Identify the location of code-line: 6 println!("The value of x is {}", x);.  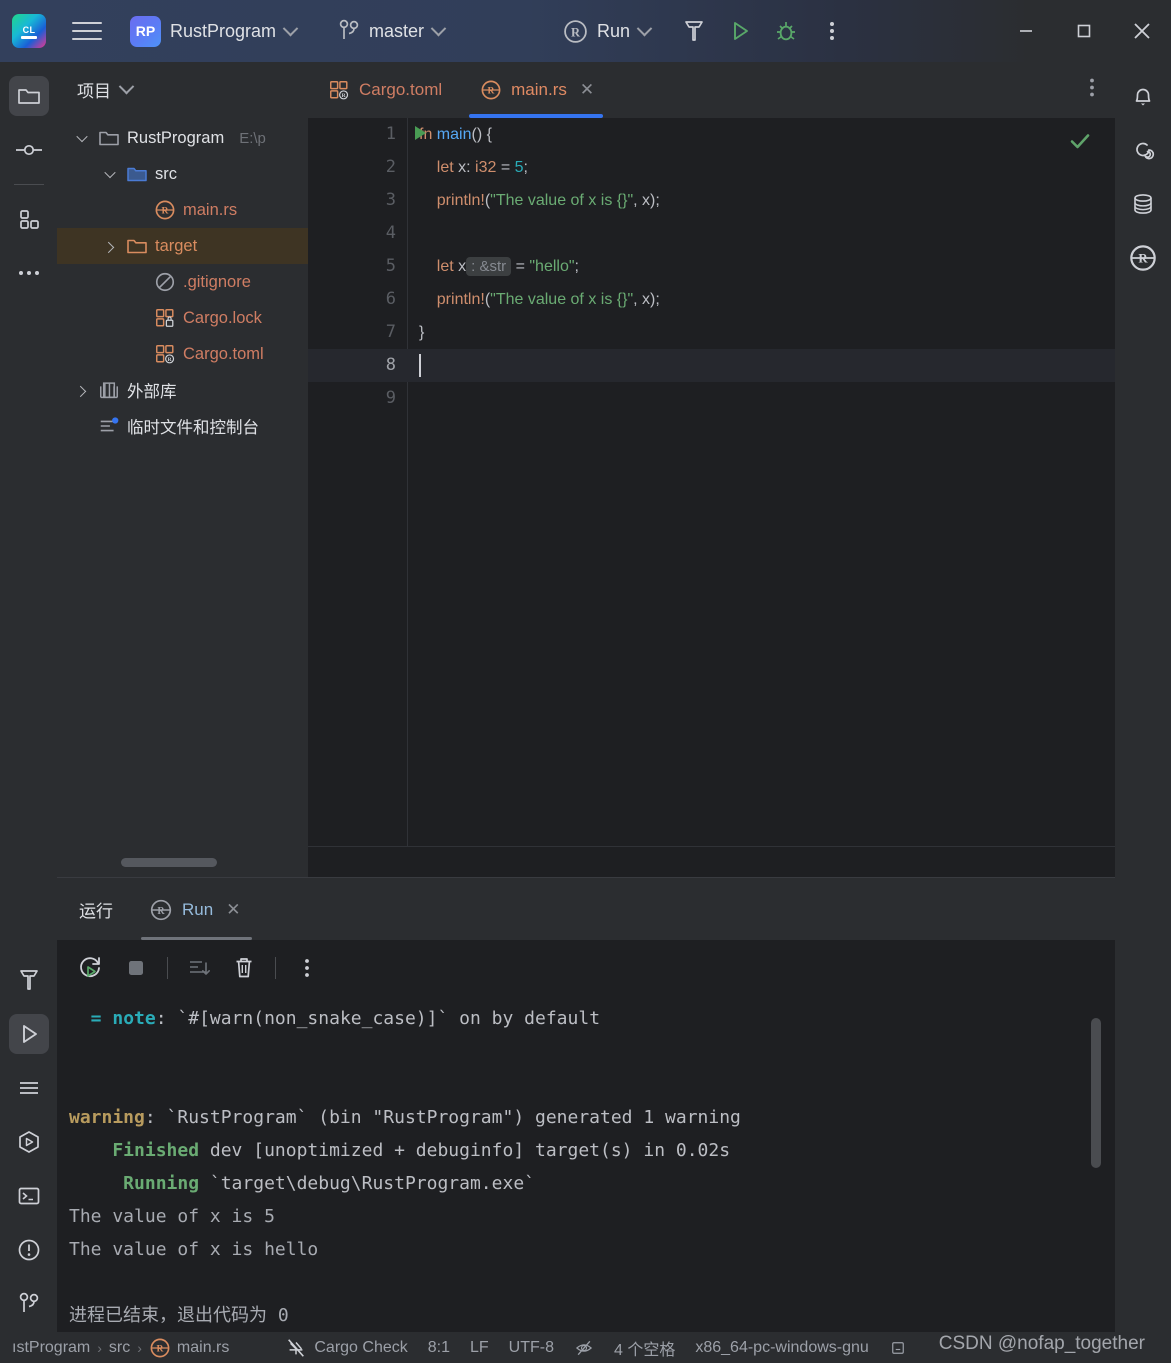
(711, 299).